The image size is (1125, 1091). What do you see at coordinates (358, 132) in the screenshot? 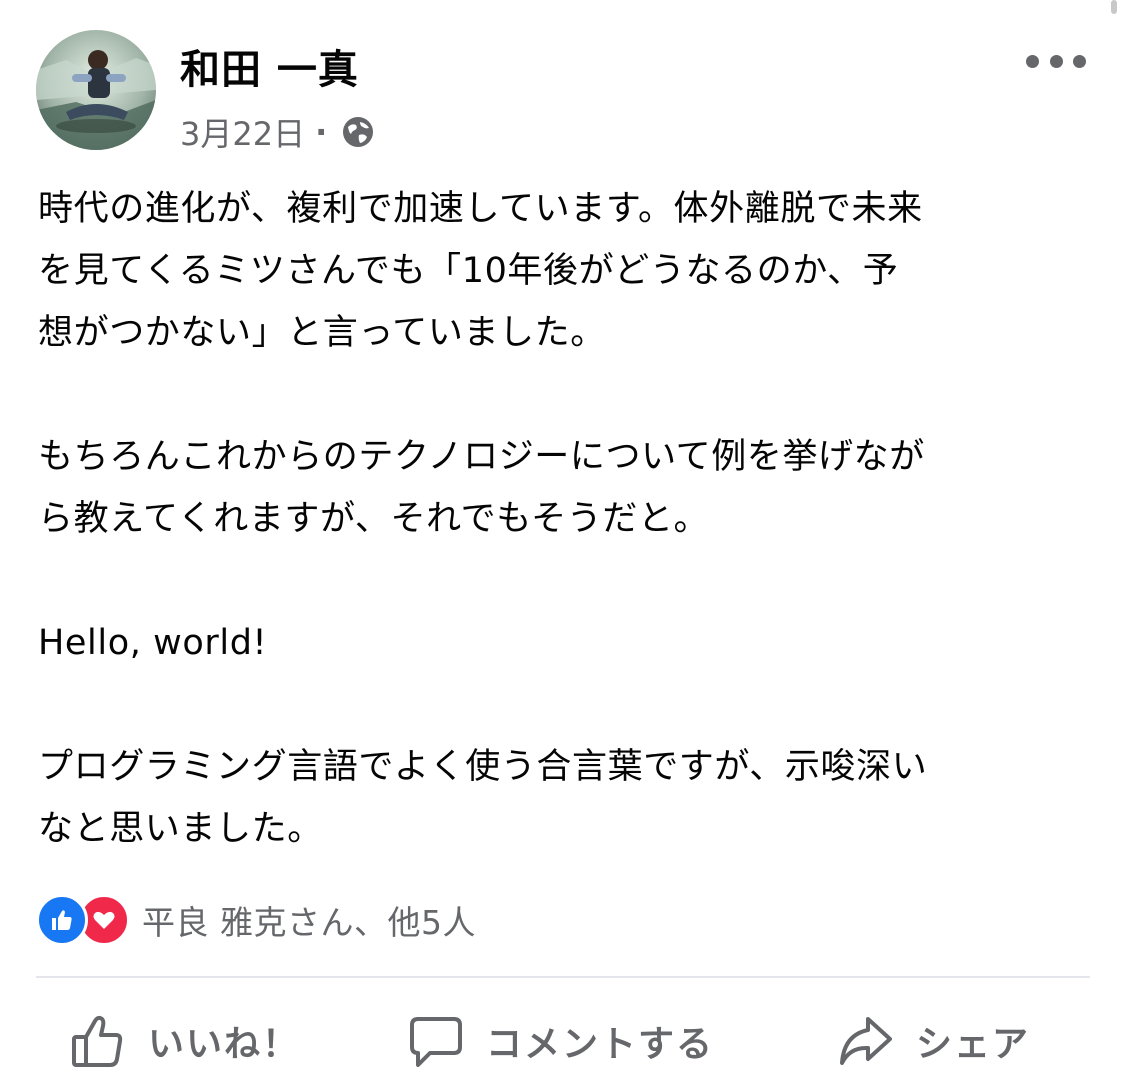
I see `globe-icon` at bounding box center [358, 132].